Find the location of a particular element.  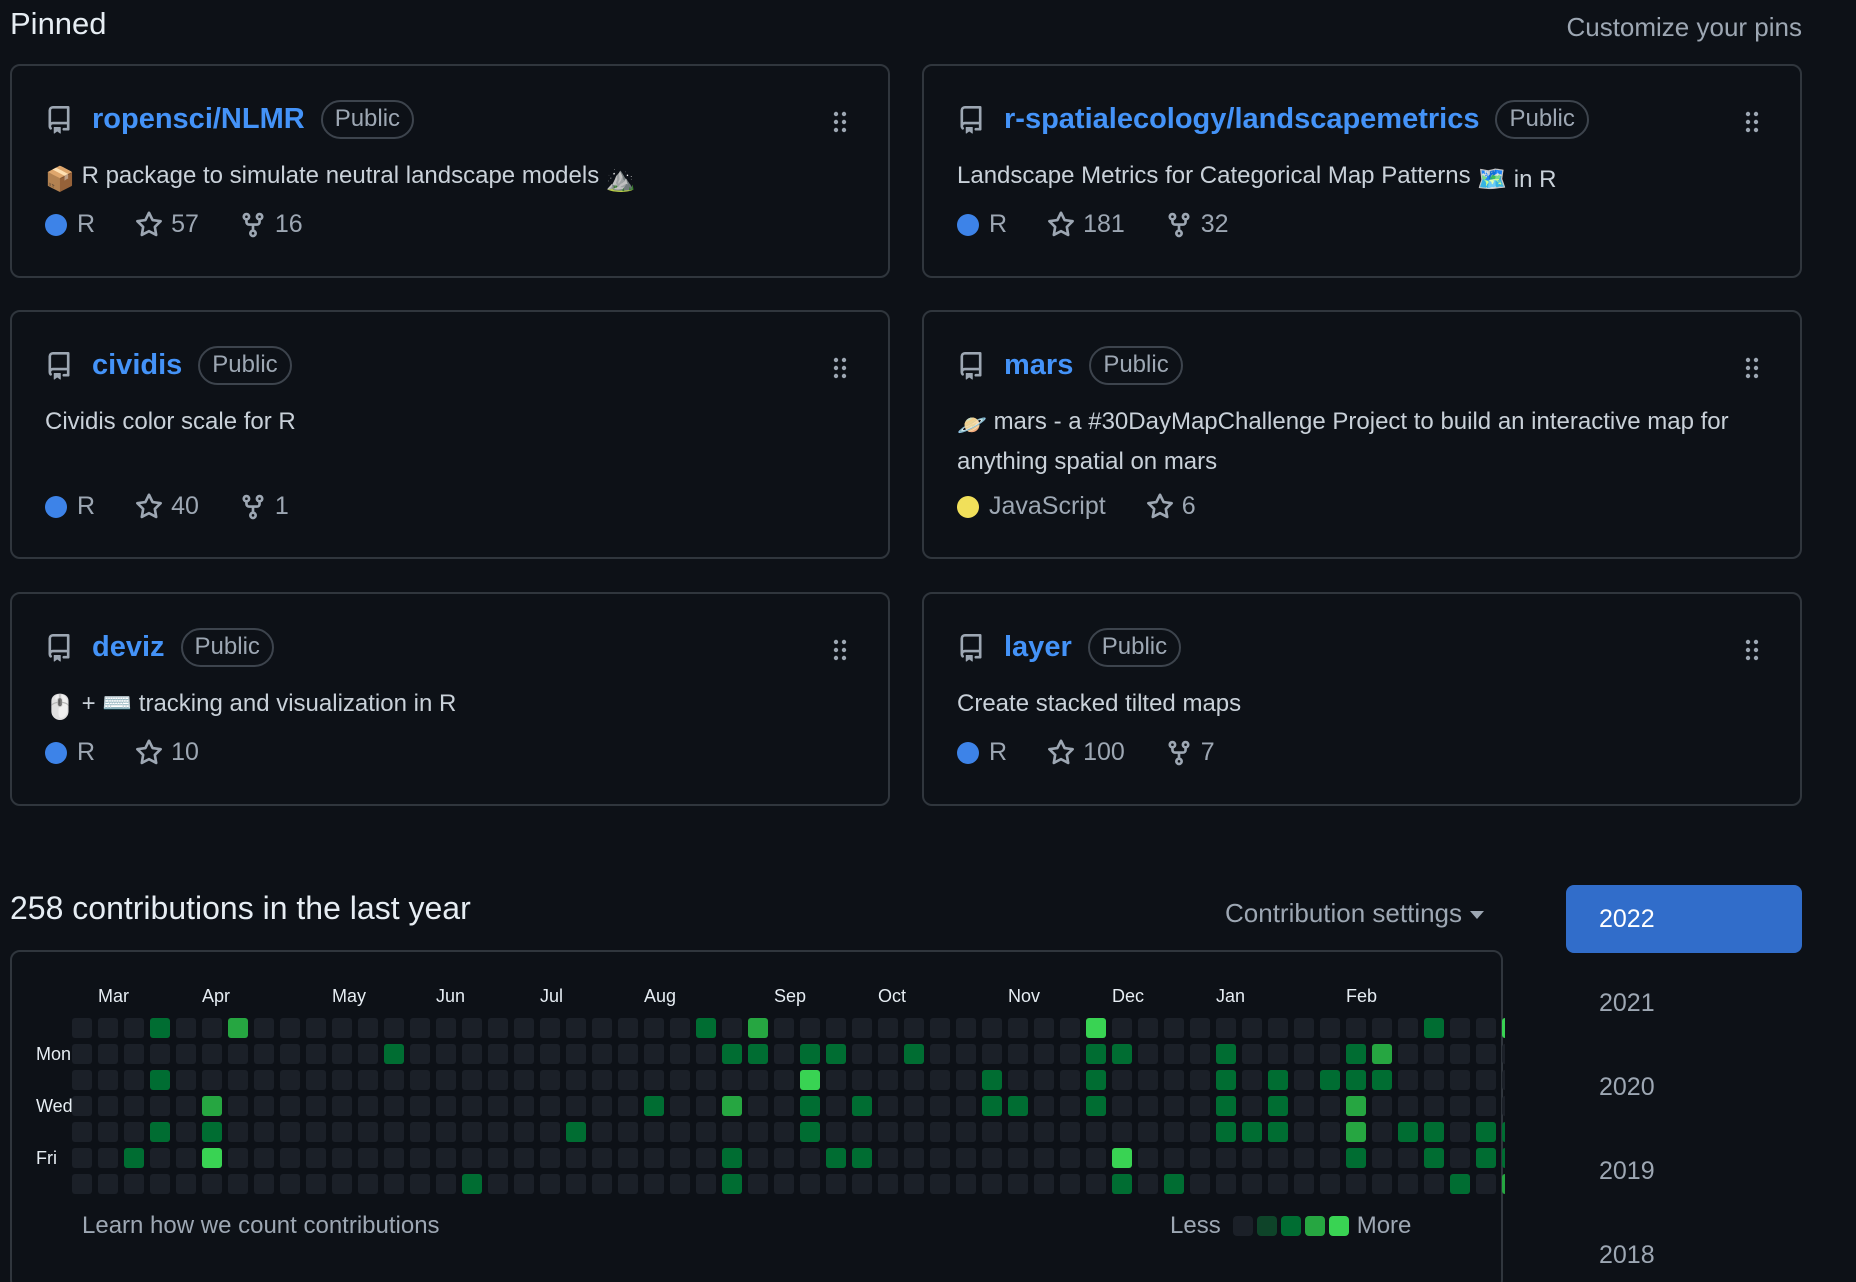

stars-link: 57 is located at coordinates (167, 224).